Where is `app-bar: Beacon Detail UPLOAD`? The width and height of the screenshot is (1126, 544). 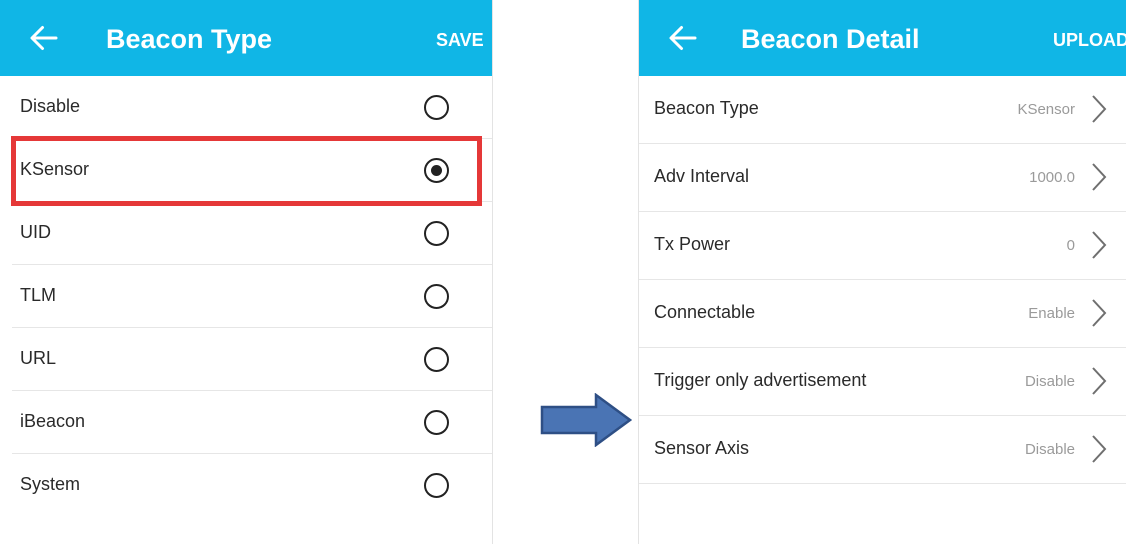 app-bar: Beacon Detail UPLOAD is located at coordinates (882, 38).